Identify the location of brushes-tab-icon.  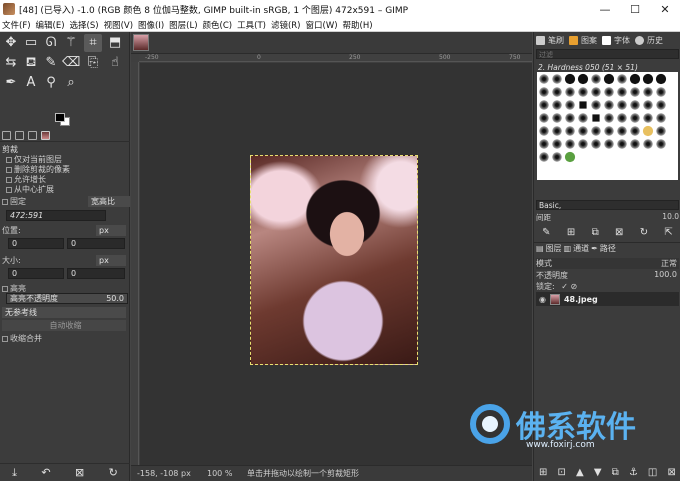
(540, 40).